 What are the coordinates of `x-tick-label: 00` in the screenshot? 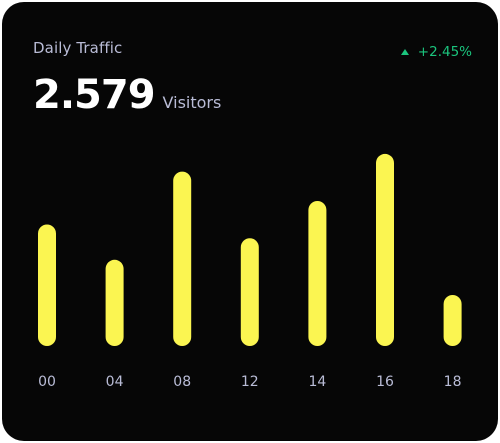 It's located at (47, 382).